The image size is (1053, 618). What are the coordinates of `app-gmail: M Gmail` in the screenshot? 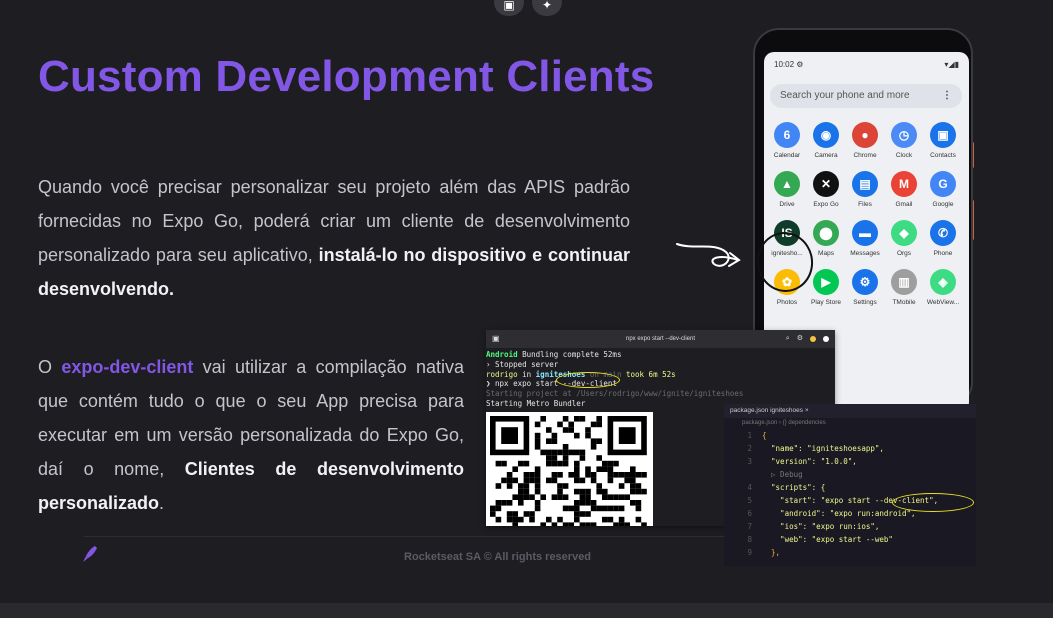 It's located at (904, 189).